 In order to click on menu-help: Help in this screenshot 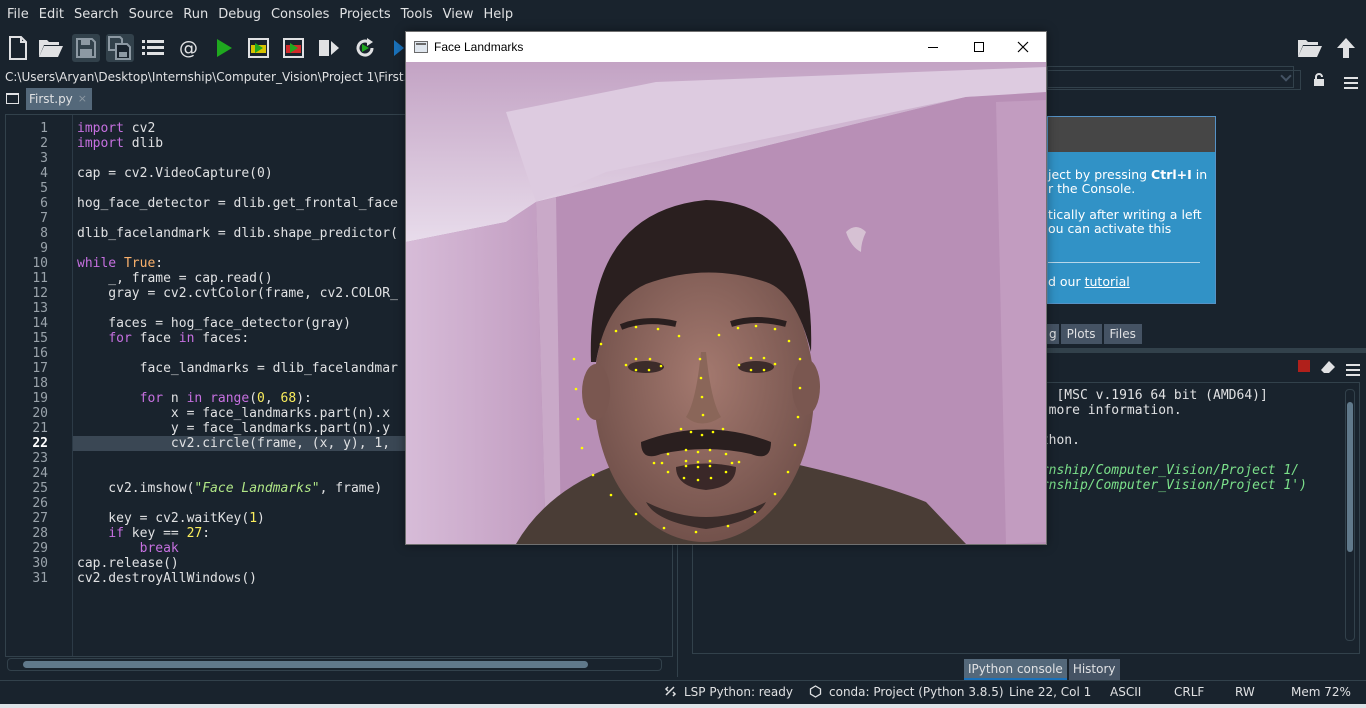, I will do `click(499, 14)`.